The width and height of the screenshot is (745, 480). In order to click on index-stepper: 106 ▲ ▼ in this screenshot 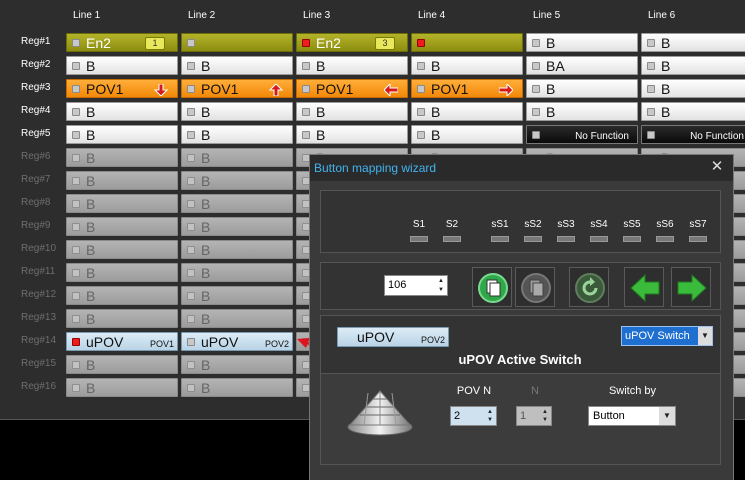, I will do `click(416, 285)`.